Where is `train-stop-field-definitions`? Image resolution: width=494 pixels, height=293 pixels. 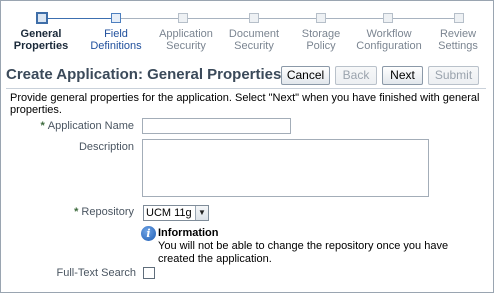 train-stop-field-definitions is located at coordinates (116, 18).